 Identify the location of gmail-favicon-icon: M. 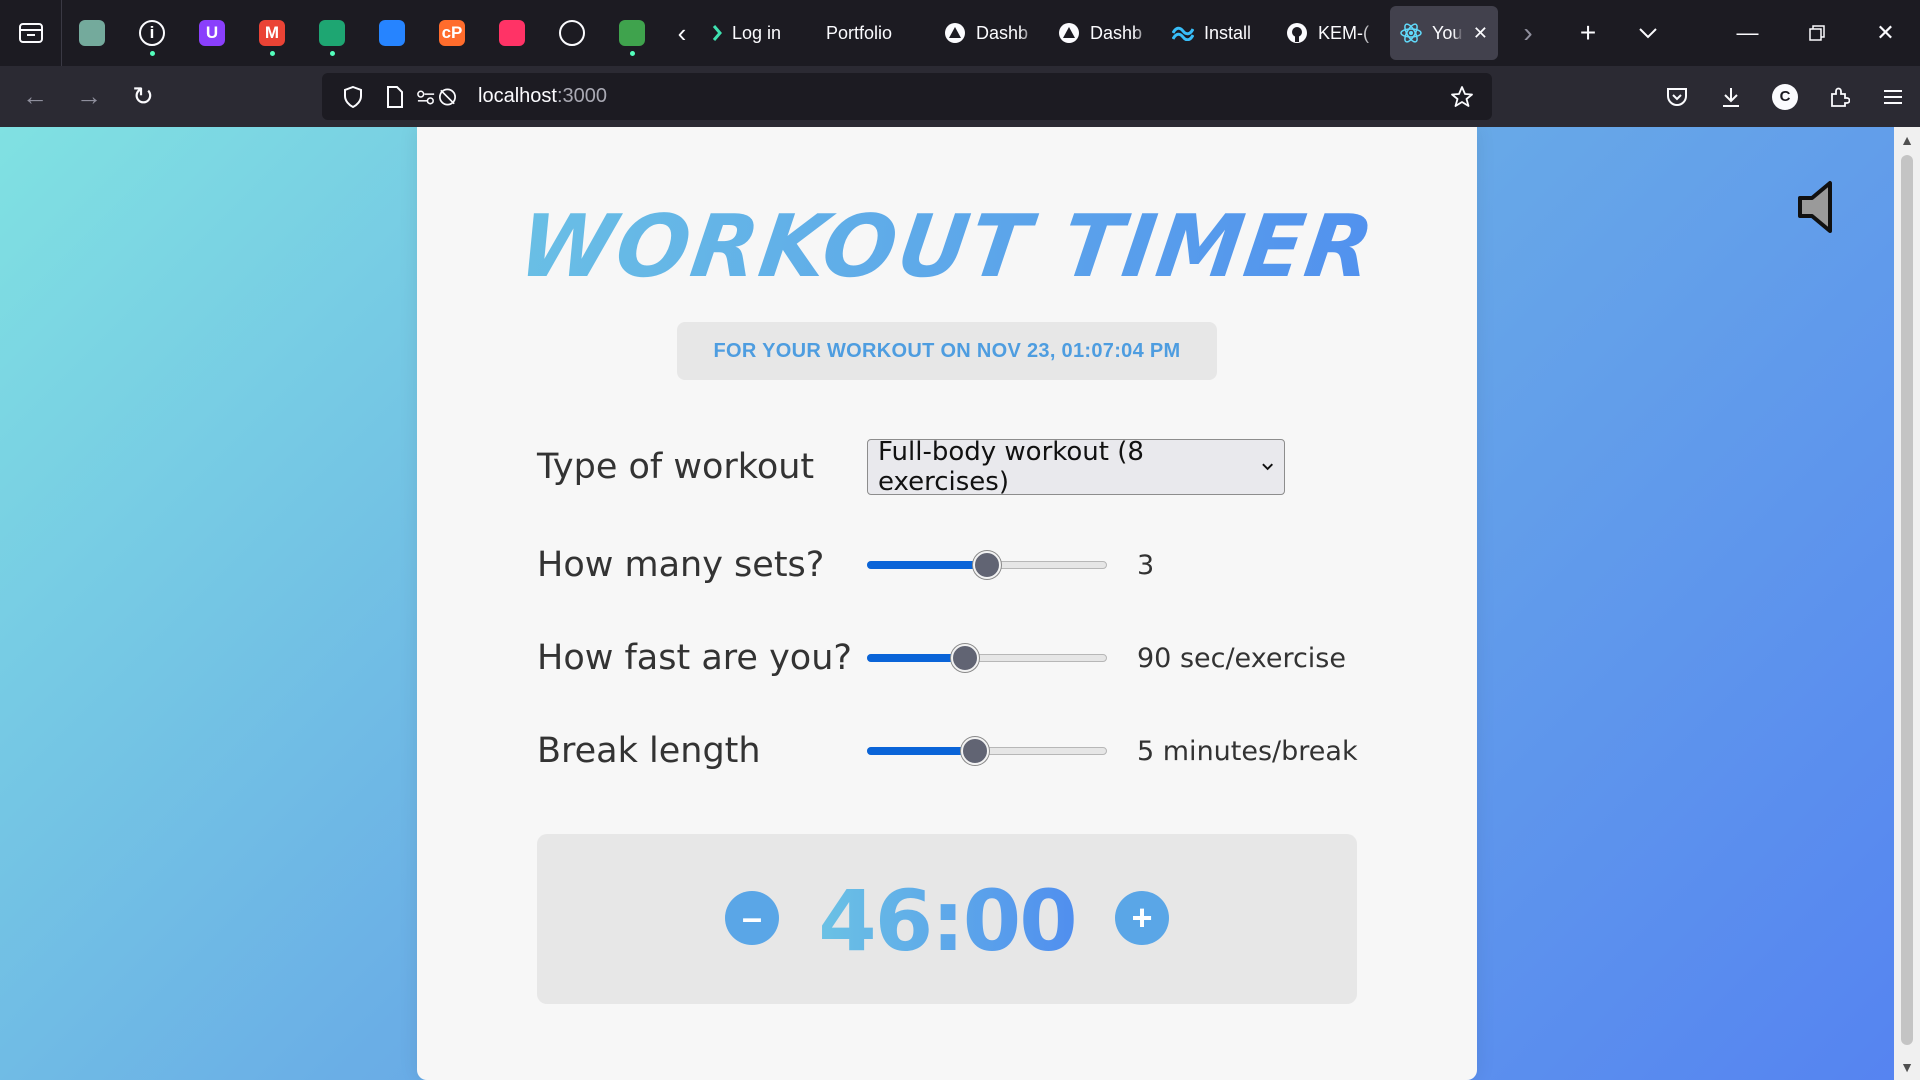
(272, 33).